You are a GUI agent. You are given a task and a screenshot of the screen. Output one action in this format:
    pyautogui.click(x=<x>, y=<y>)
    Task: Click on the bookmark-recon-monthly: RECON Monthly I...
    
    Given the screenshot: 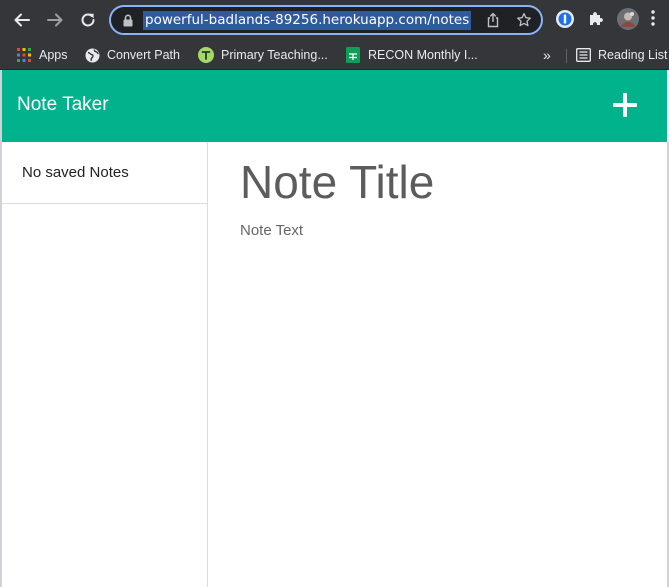 What is the action you would take?
    pyautogui.click(x=411, y=55)
    